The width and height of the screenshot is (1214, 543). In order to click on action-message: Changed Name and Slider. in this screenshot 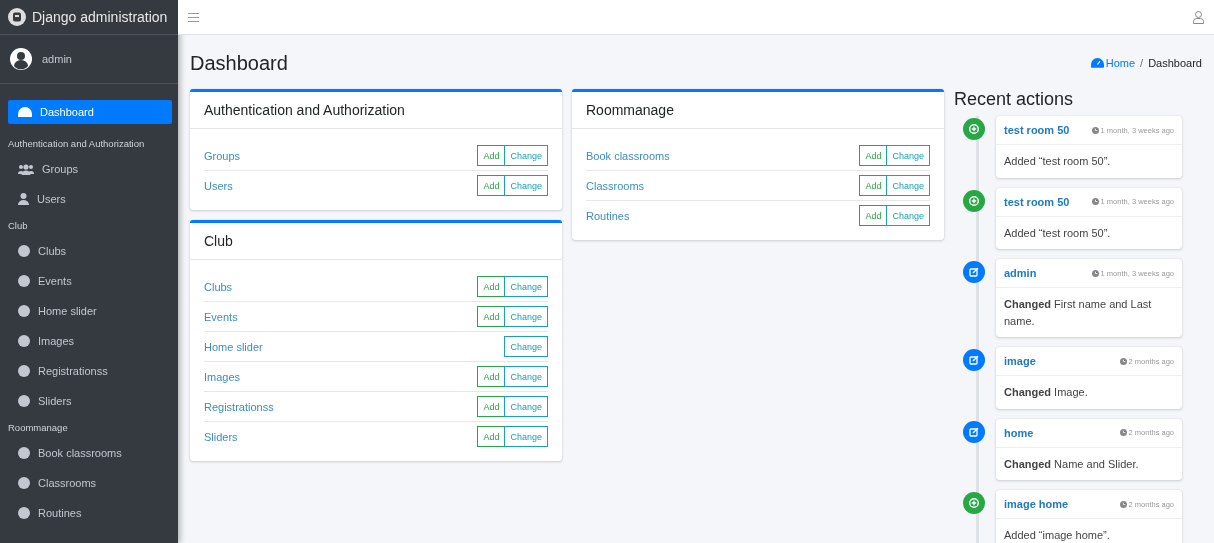, I will do `click(1071, 464)`.